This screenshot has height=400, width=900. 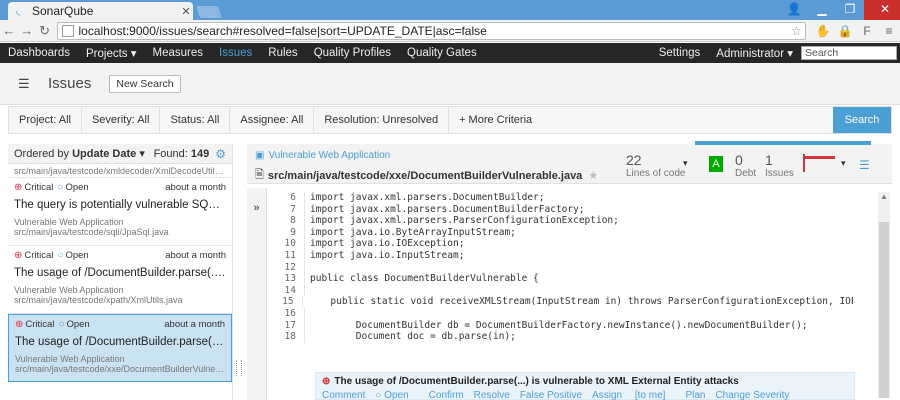 I want to click on filter-resolution: Resolution: Unresolved, so click(x=382, y=120).